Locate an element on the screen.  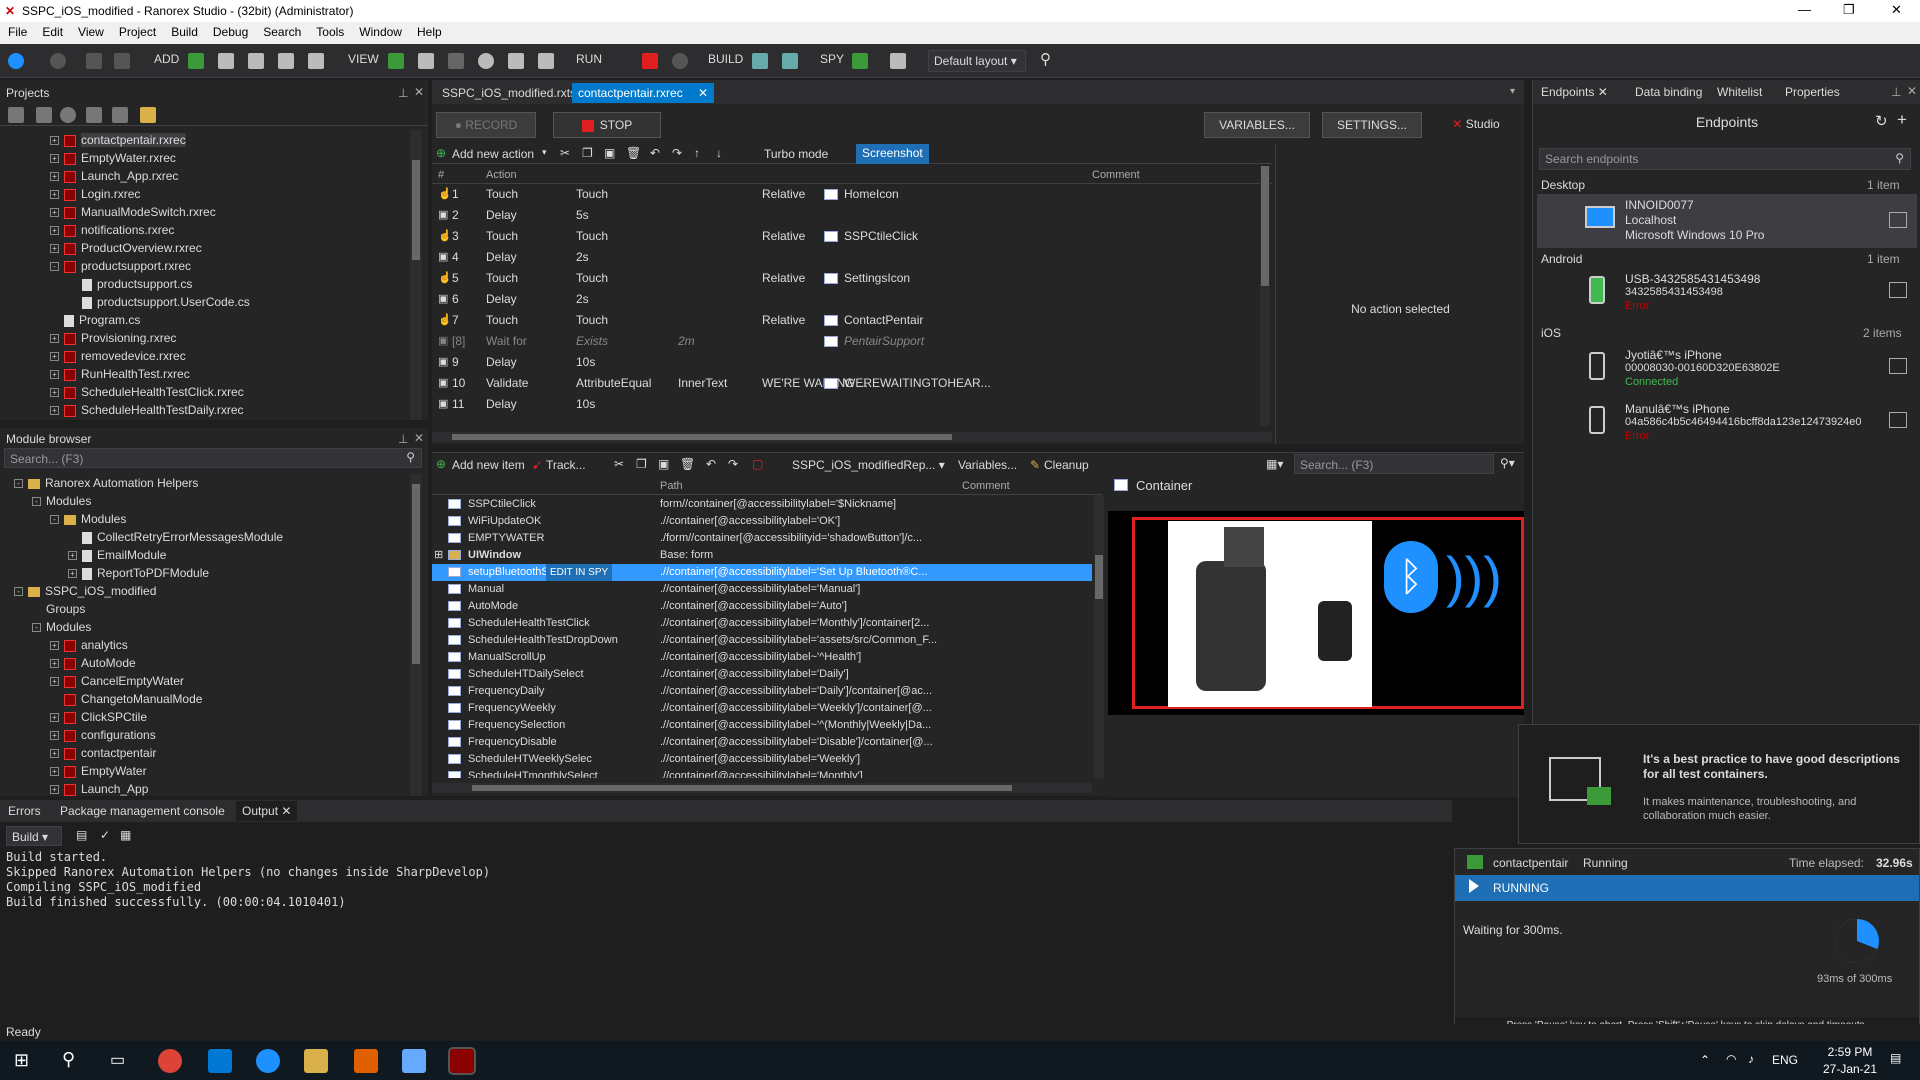
tree-item: ChangetoManualMode is located at coordinates (209, 699).